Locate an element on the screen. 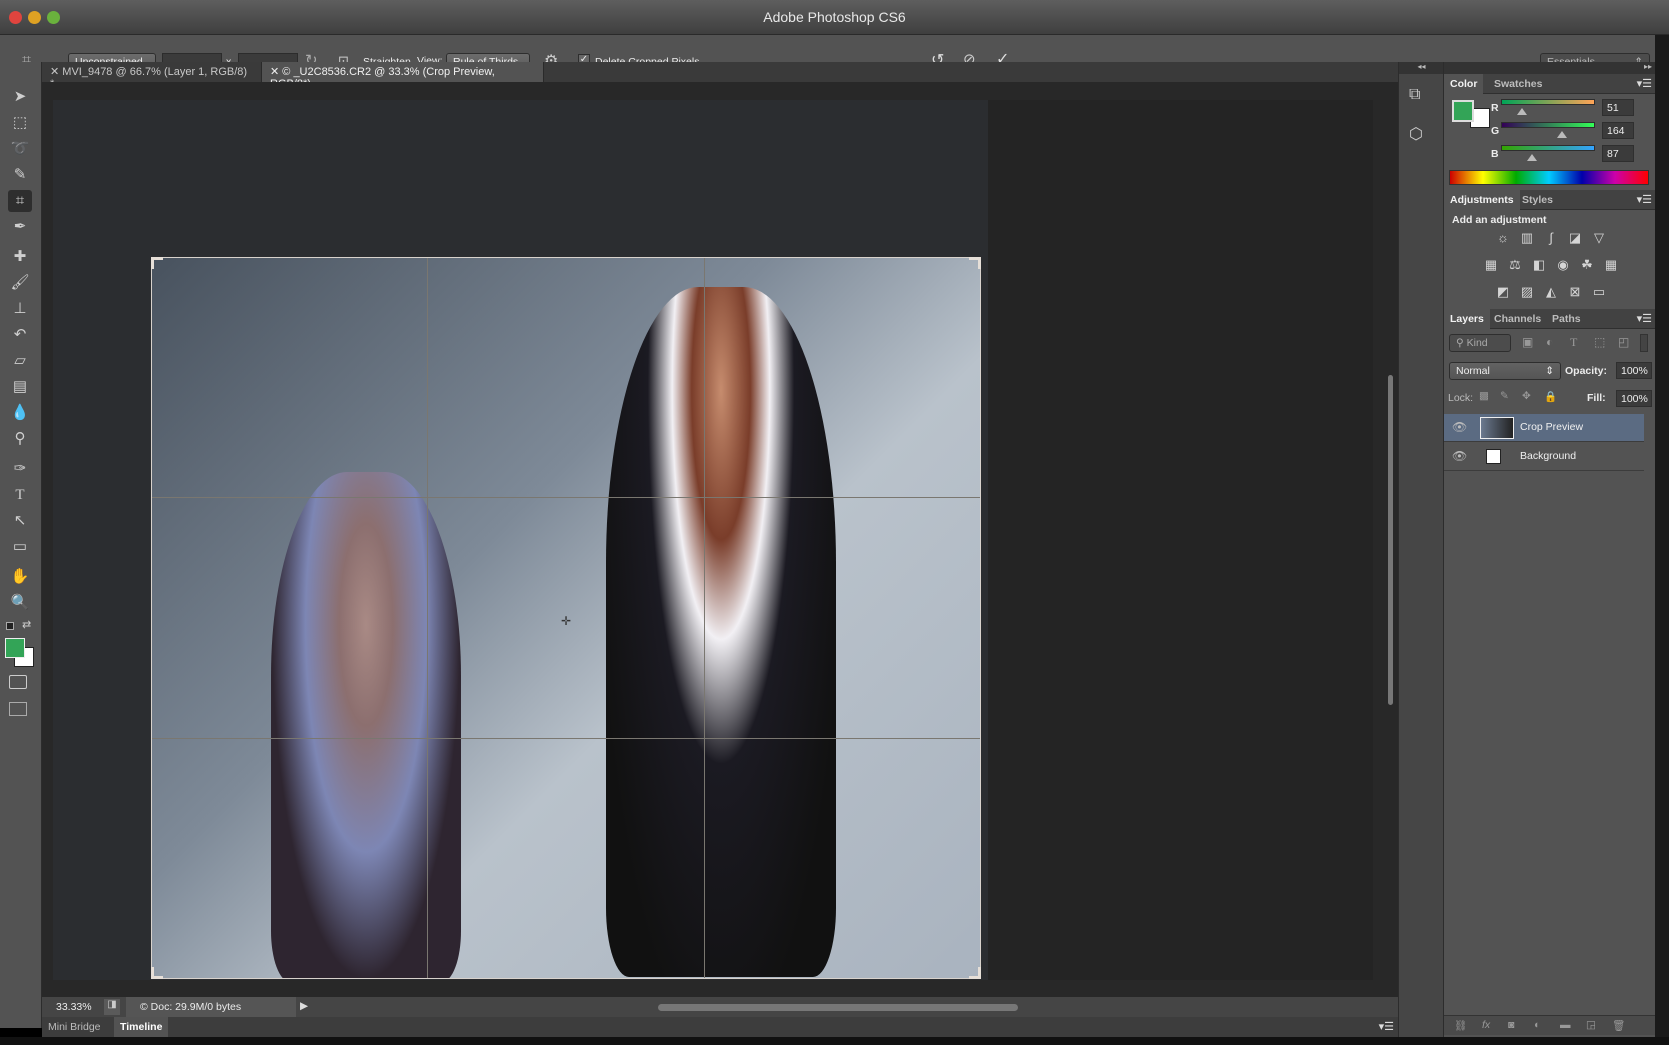  filter-shape-icon: ⬚ is located at coordinates (1599, 342).